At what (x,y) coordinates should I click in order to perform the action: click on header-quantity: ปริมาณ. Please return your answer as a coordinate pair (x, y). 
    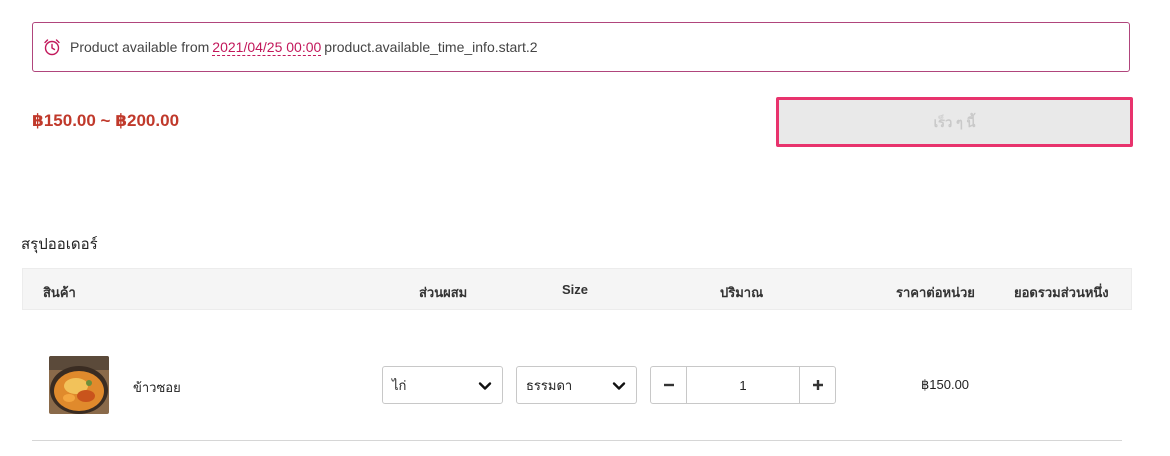
    Looking at the image, I should click on (742, 292).